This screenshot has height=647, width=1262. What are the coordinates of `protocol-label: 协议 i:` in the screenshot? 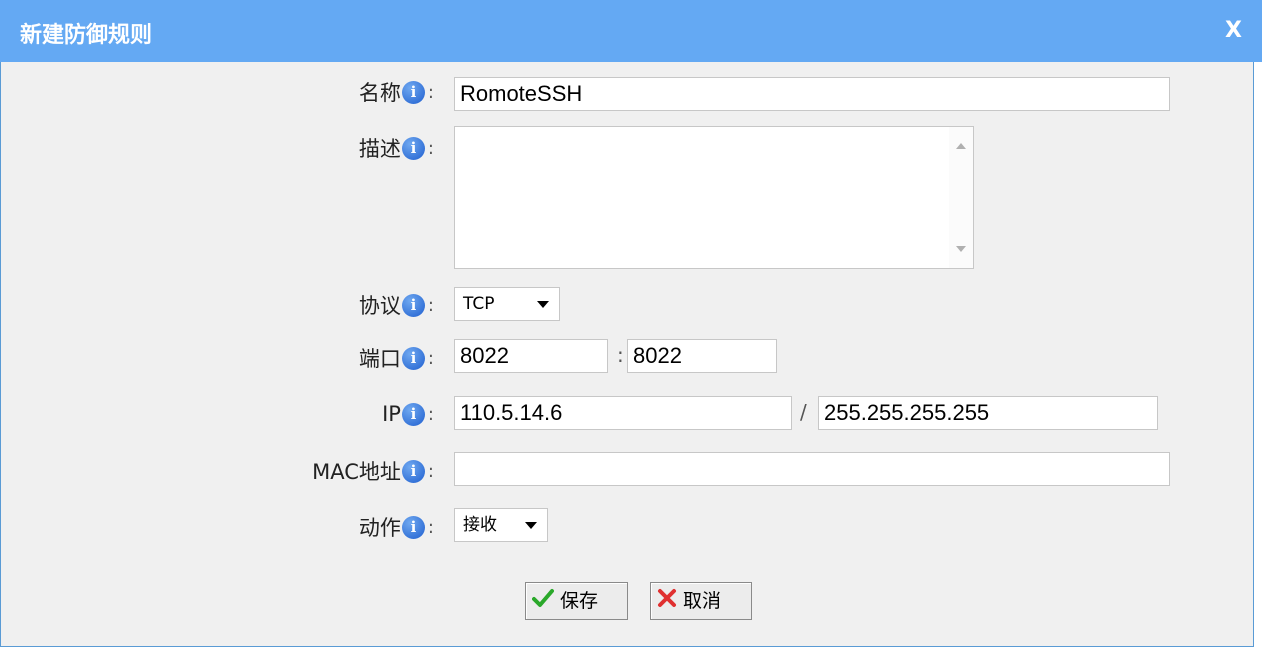 It's located at (396, 305).